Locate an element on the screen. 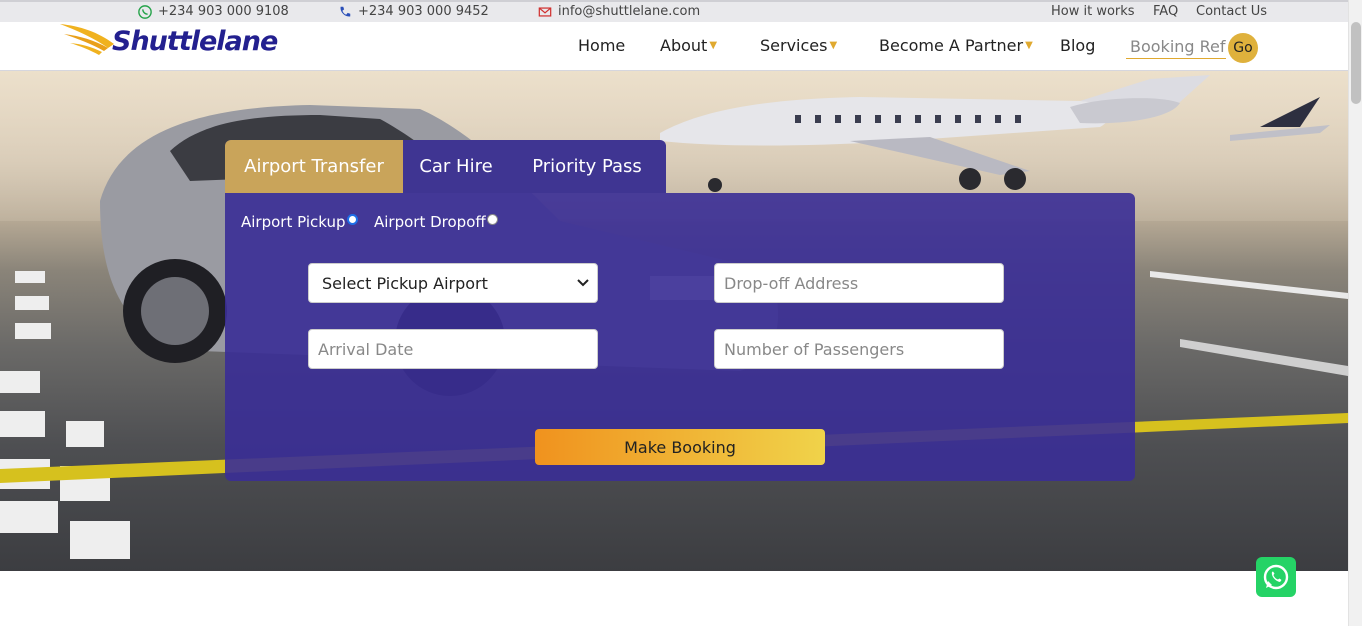 This screenshot has width=1362, height=626. faq-link: FAQ is located at coordinates (1165, 11).